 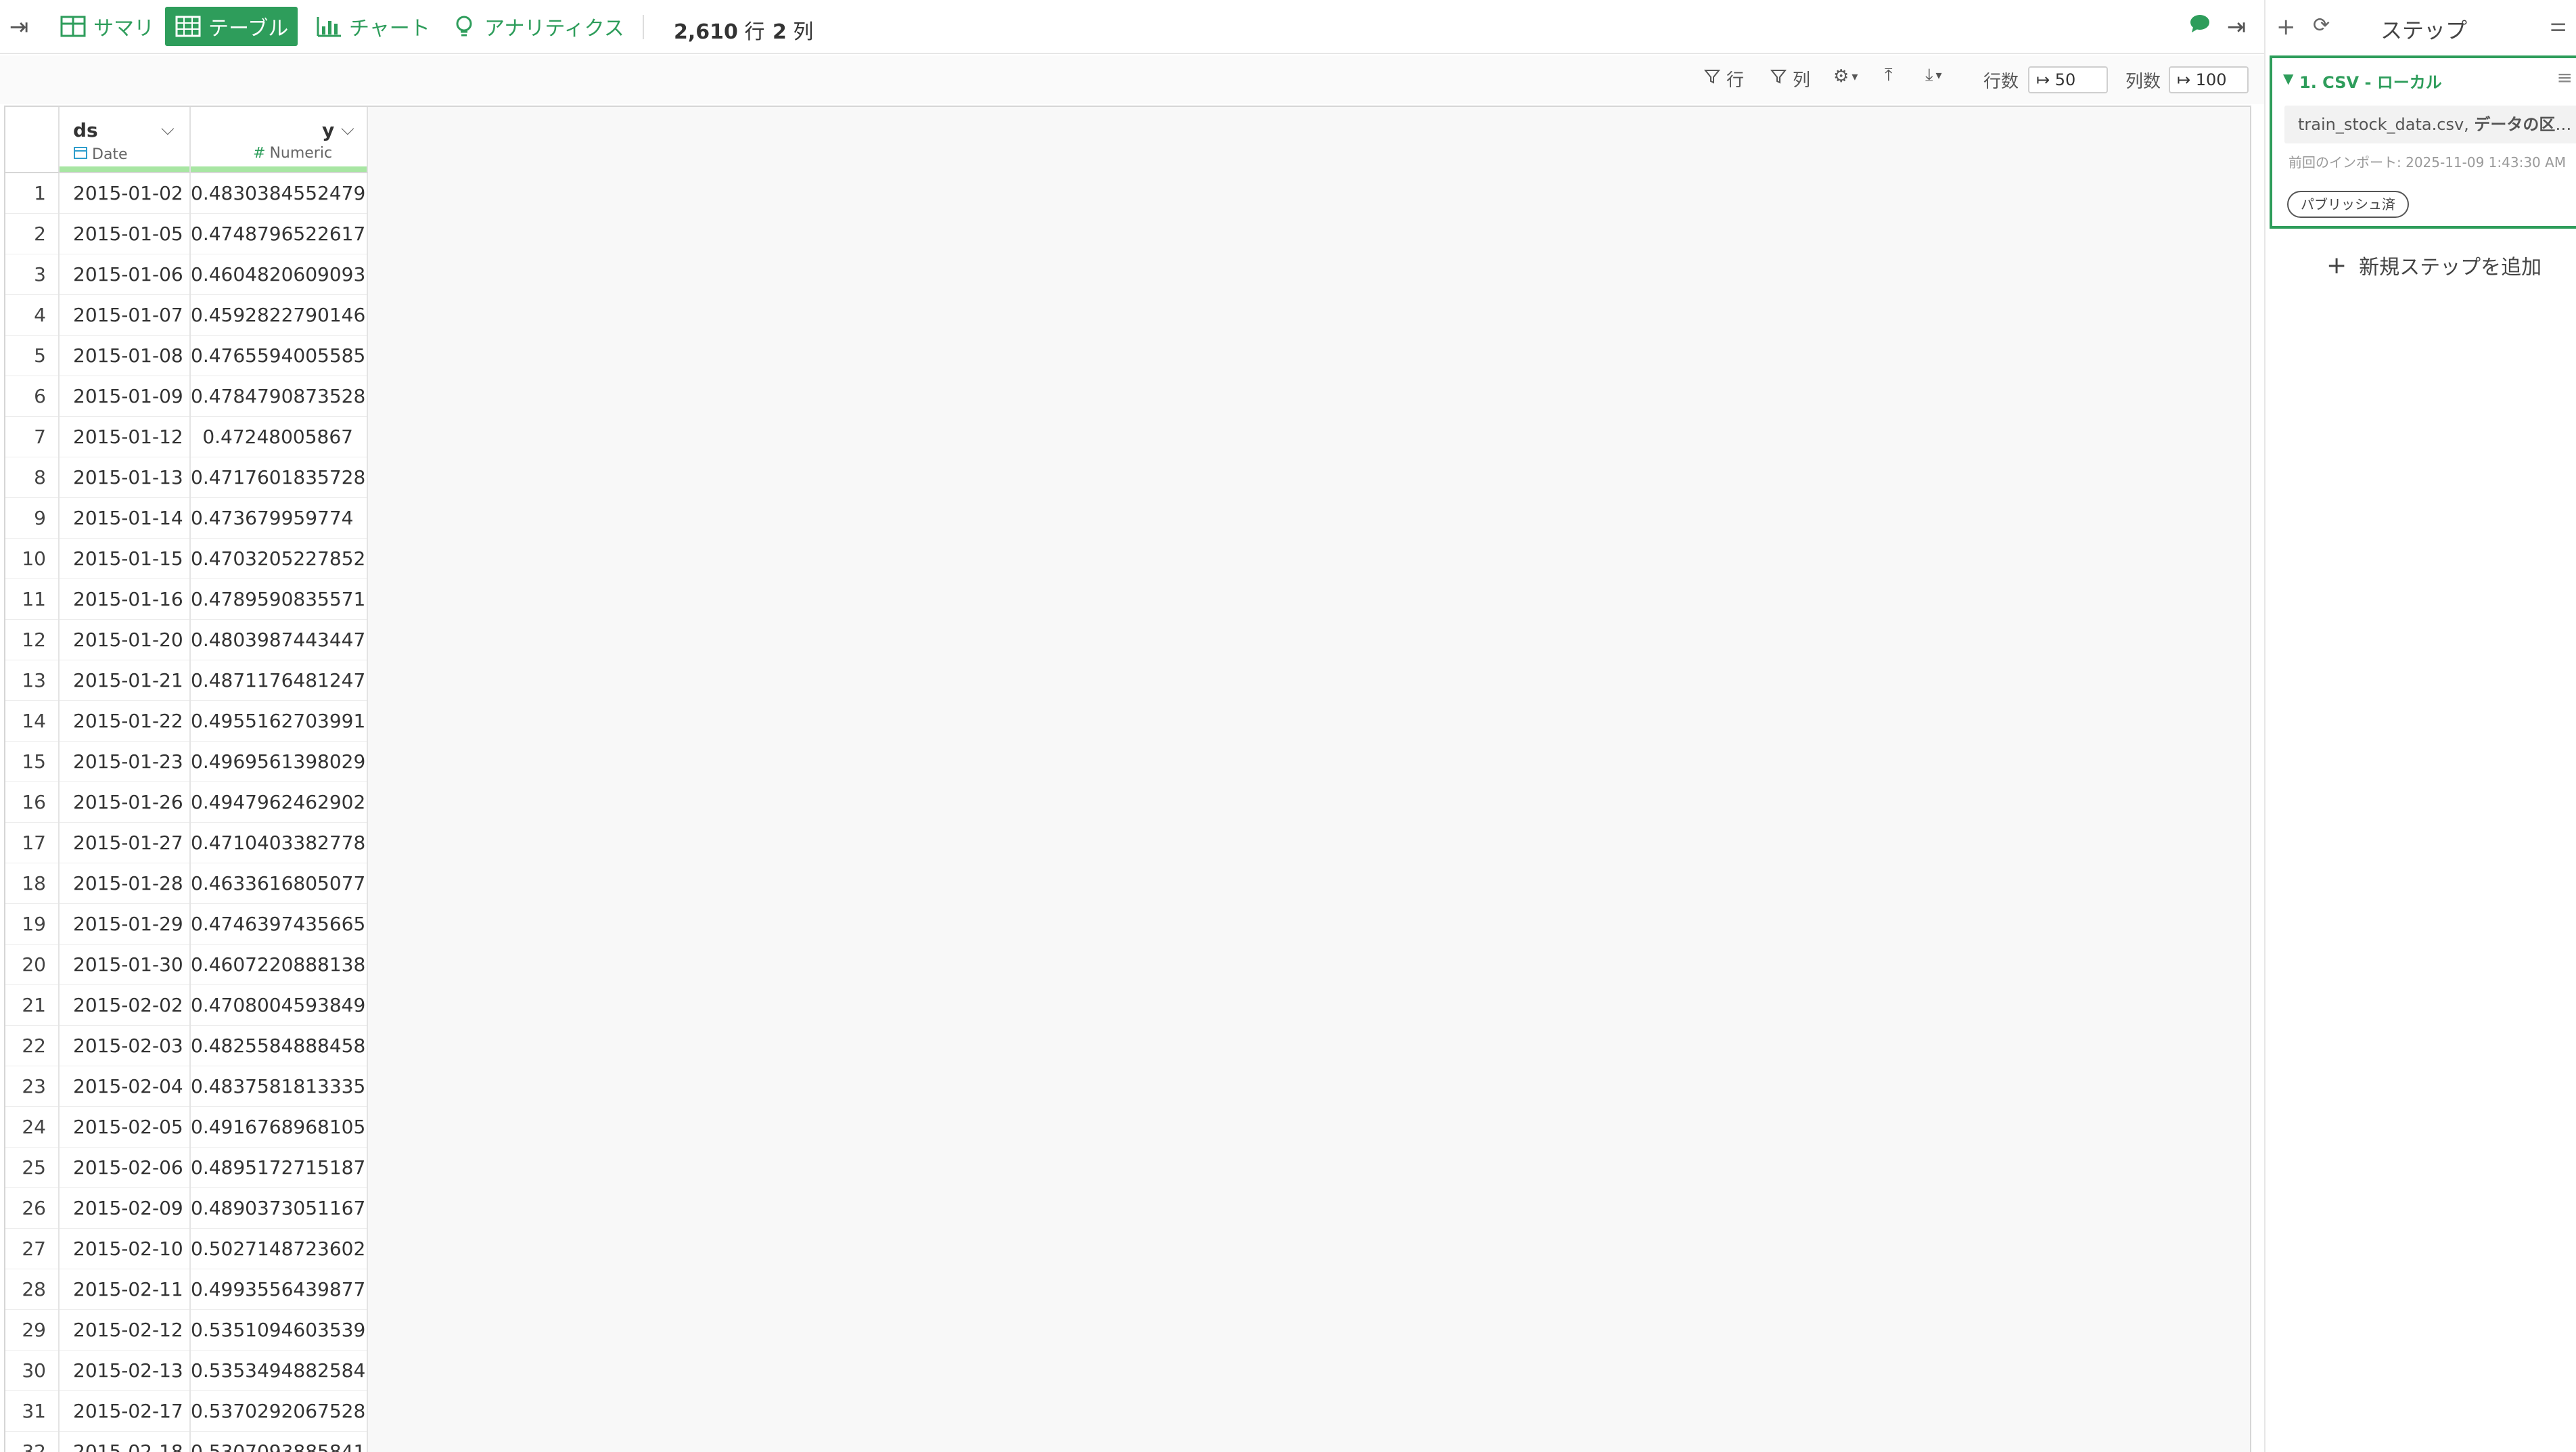 I want to click on cell-y: 0.4890373051167, so click(x=279, y=1209).